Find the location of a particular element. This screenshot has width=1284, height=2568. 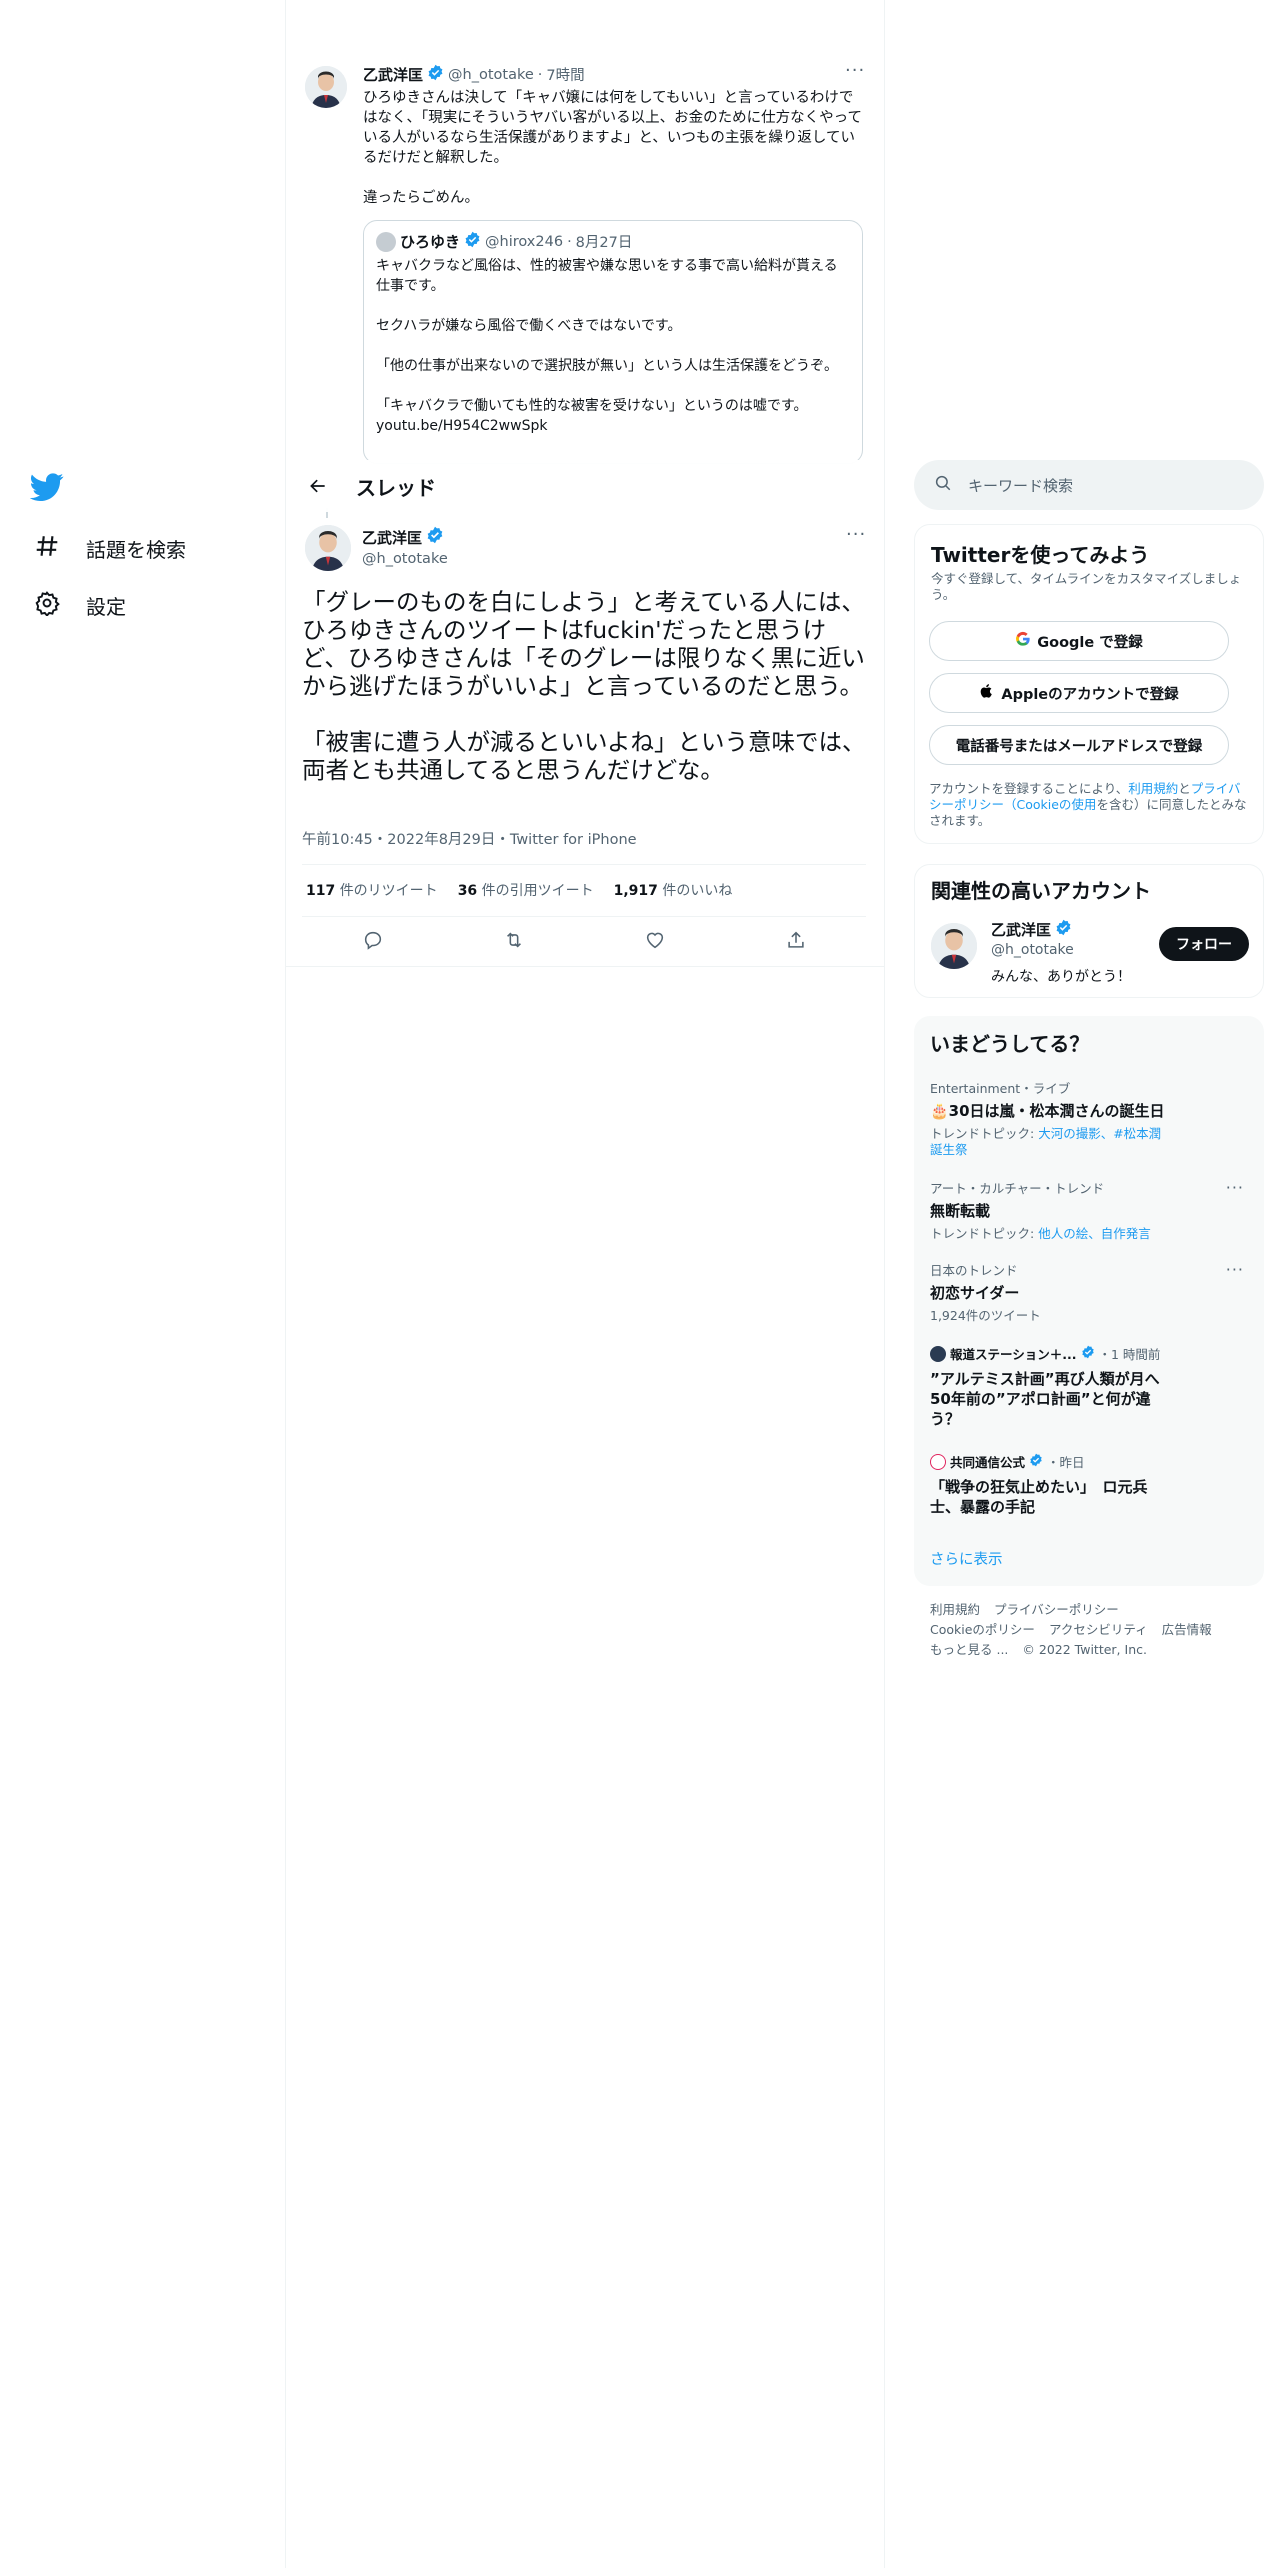

nav-explore-label: 話題を検索 is located at coordinates (136, 550).